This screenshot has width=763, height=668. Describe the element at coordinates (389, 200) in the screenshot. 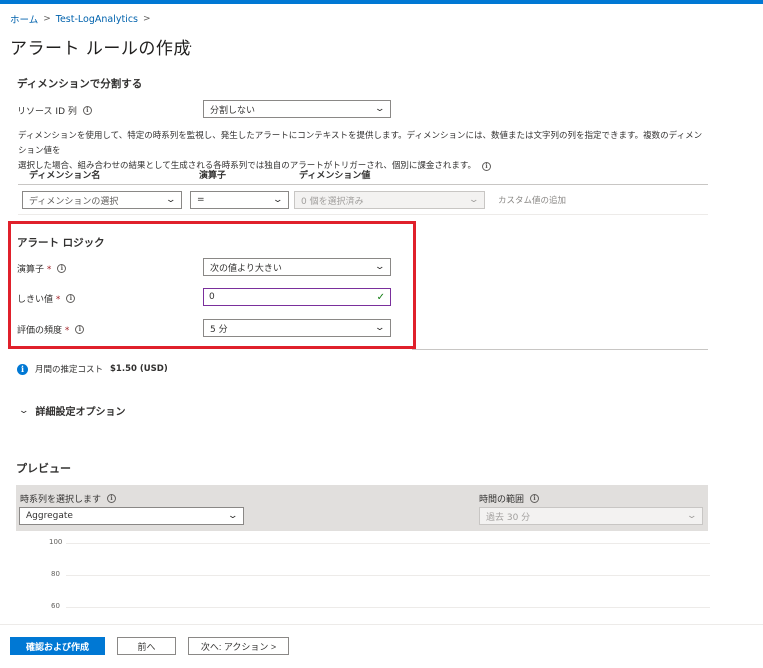

I see `dimension-value-dropdown: 0 個を選択済み ⌄` at that location.